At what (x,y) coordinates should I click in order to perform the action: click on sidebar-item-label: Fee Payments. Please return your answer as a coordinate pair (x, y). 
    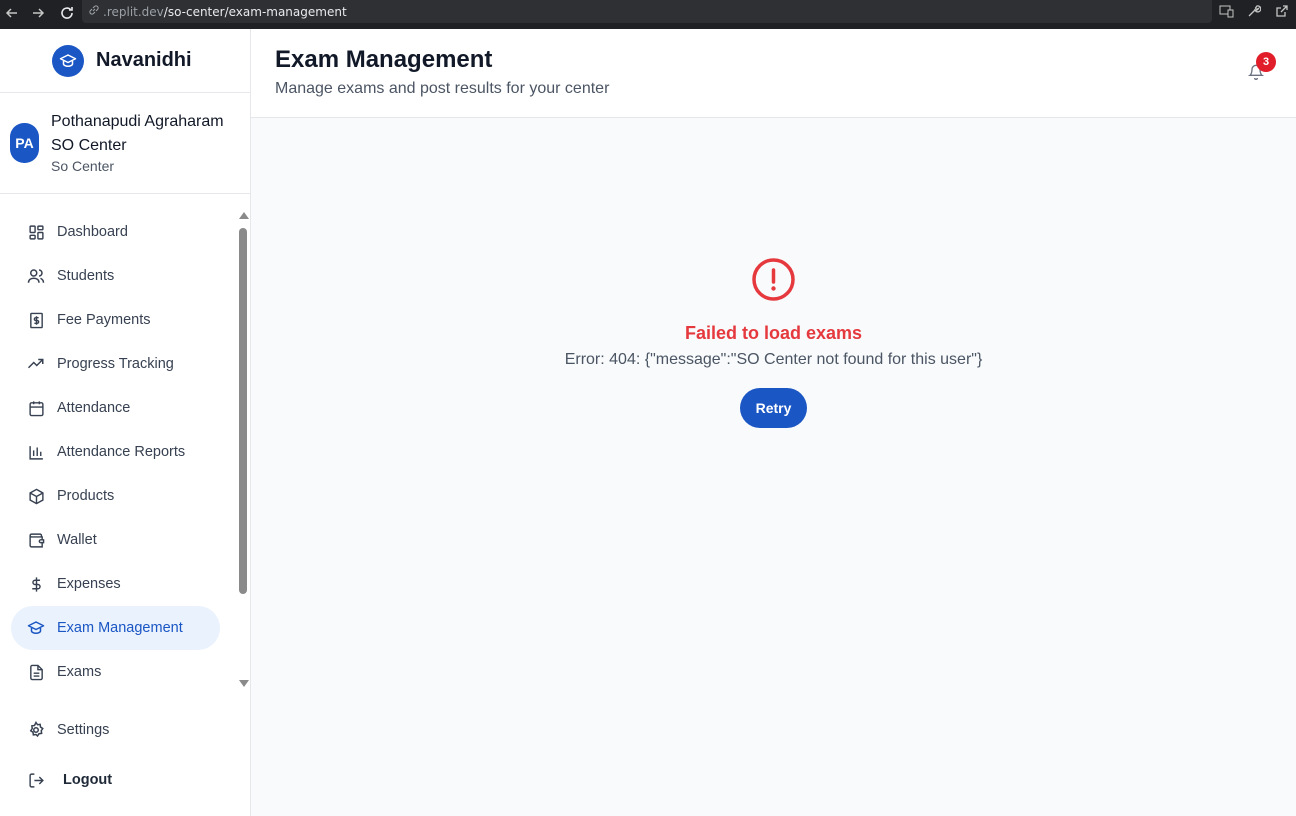
    Looking at the image, I should click on (104, 320).